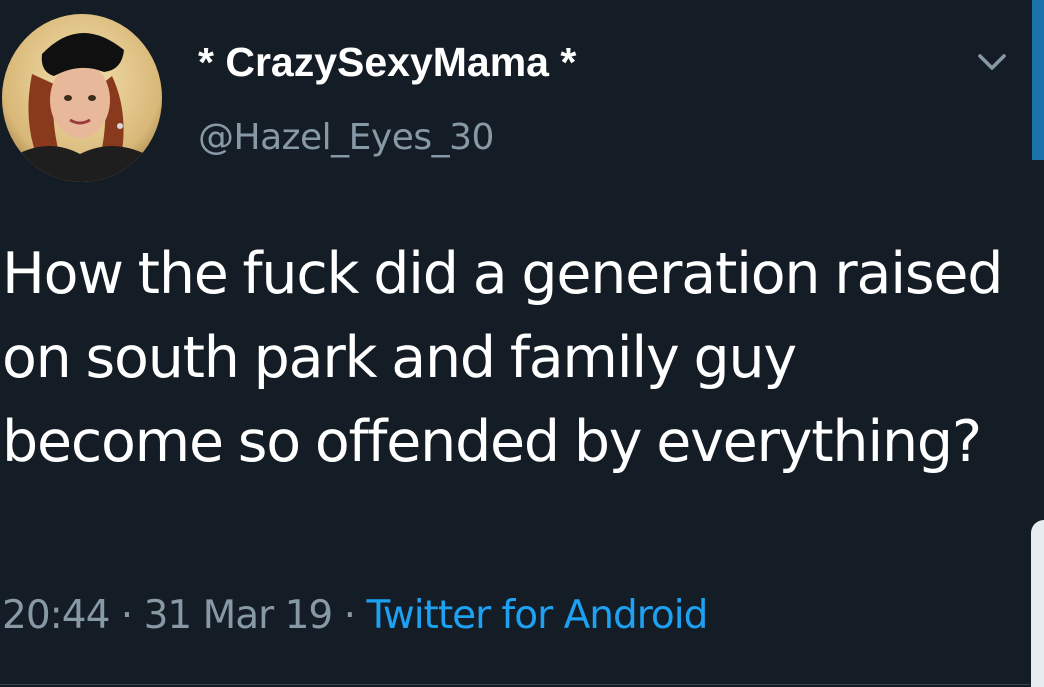  Describe the element at coordinates (515, 684) in the screenshot. I see `divider` at that location.